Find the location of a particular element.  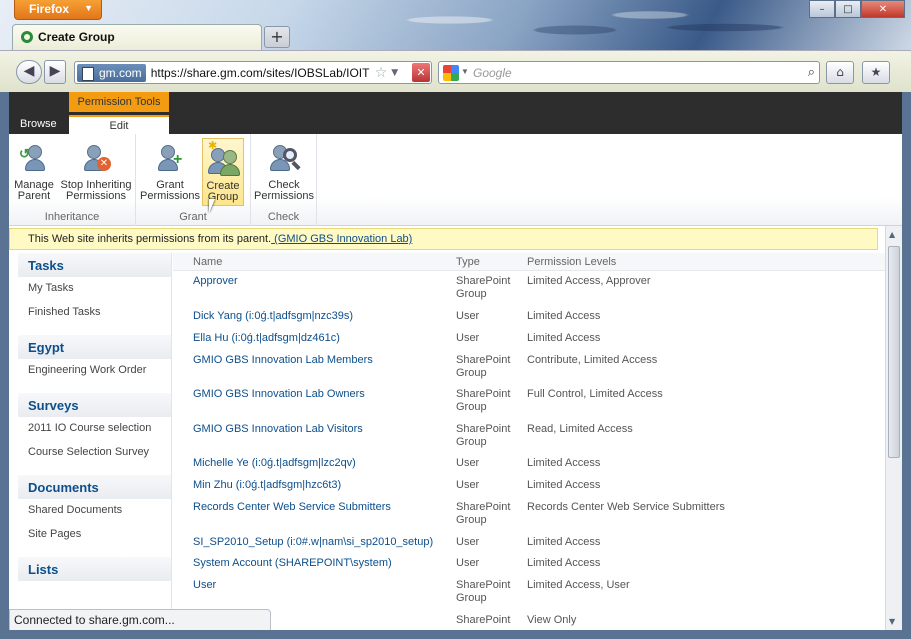

window-frame-bottom is located at coordinates (455, 634).